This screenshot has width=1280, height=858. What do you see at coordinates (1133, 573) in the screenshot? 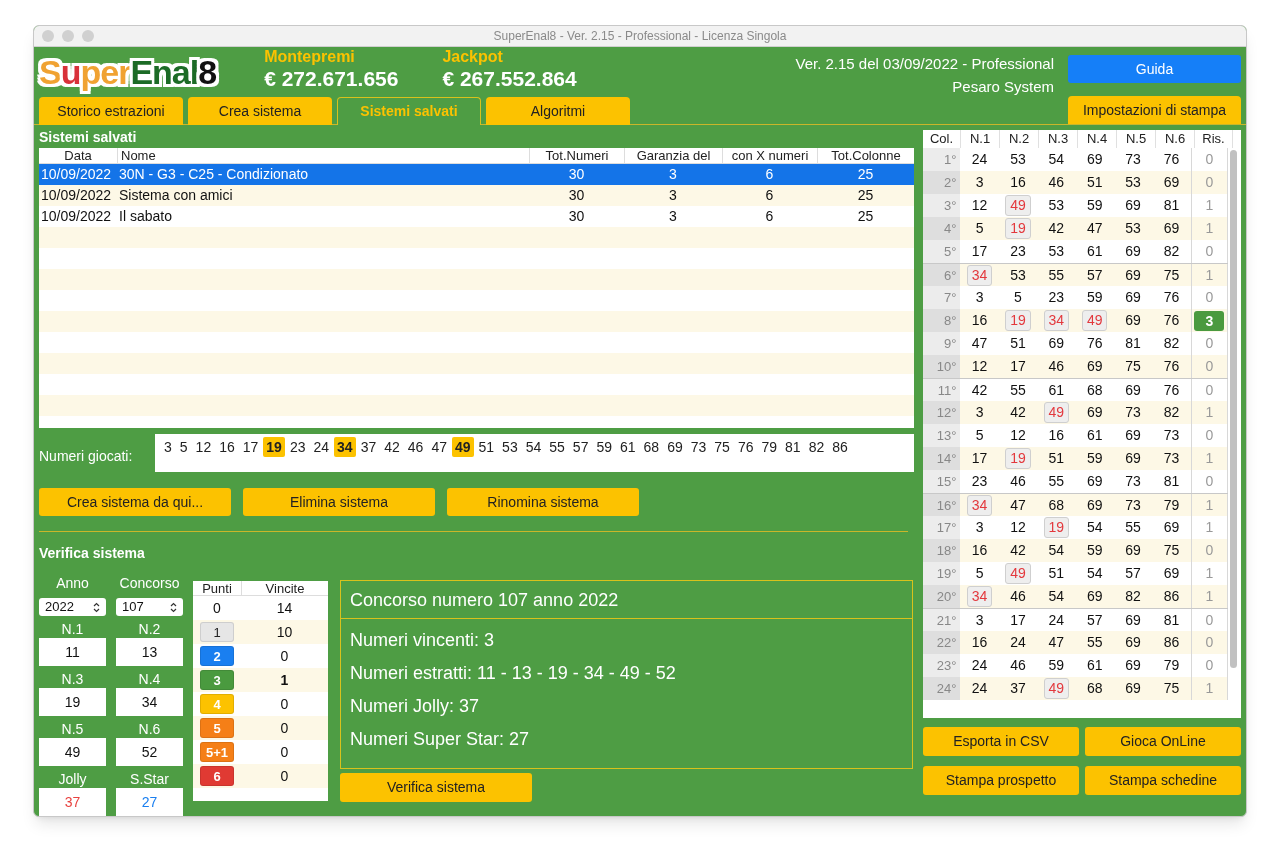
I see `table-cell: 57` at bounding box center [1133, 573].